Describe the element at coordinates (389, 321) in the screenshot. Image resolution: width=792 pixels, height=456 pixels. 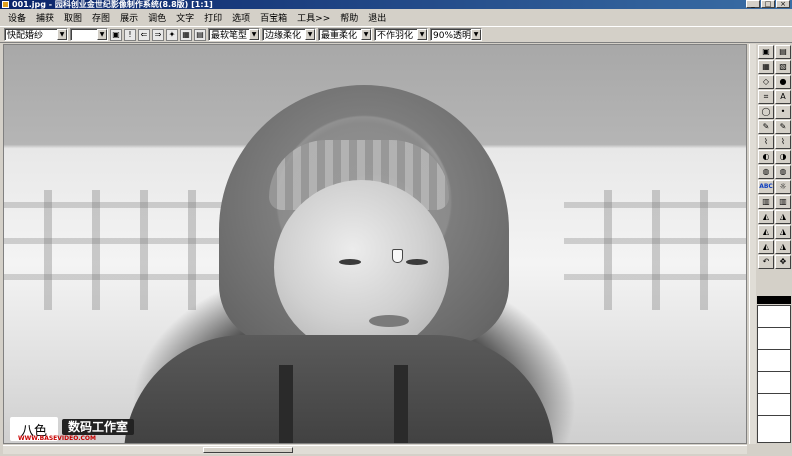
I see `photo-mouth` at that location.